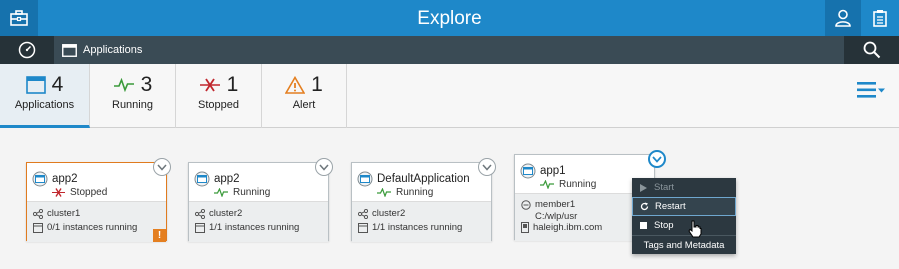 The image size is (899, 269). I want to click on search-icon, so click(871, 50).